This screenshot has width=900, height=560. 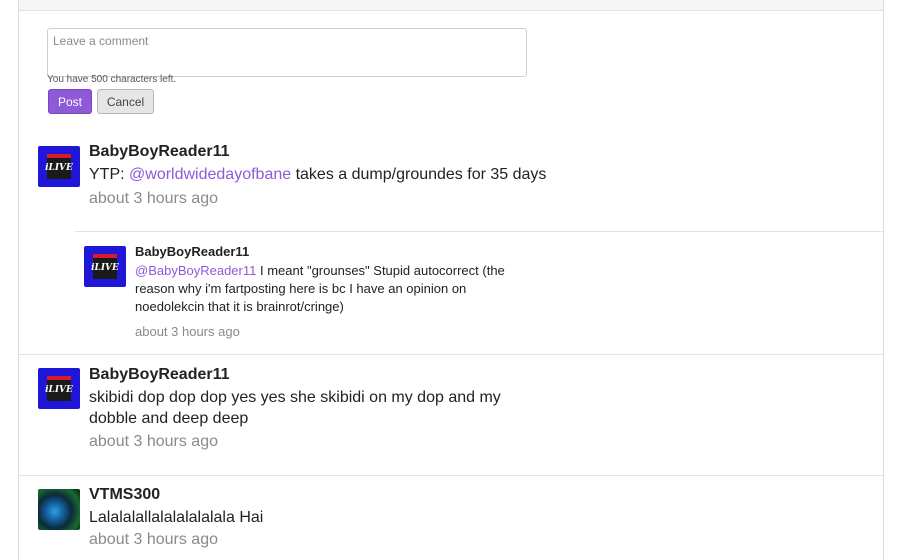 I want to click on mention-link: @worldwidedayofbane, so click(x=210, y=174).